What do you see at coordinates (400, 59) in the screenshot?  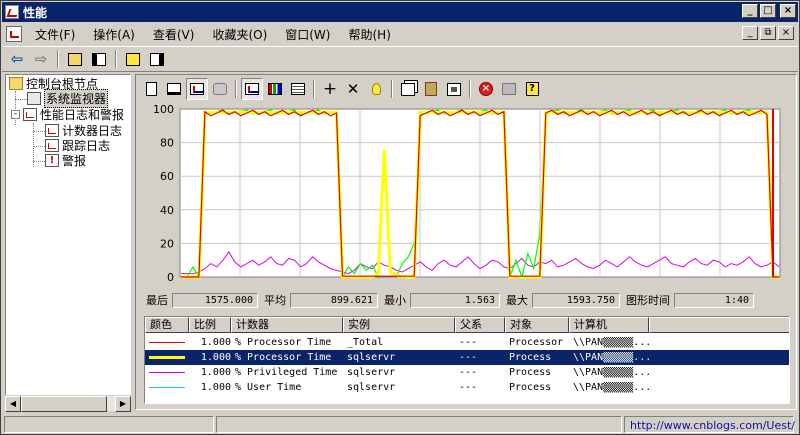 I see `main-toolbar: ⇦ ⇨` at bounding box center [400, 59].